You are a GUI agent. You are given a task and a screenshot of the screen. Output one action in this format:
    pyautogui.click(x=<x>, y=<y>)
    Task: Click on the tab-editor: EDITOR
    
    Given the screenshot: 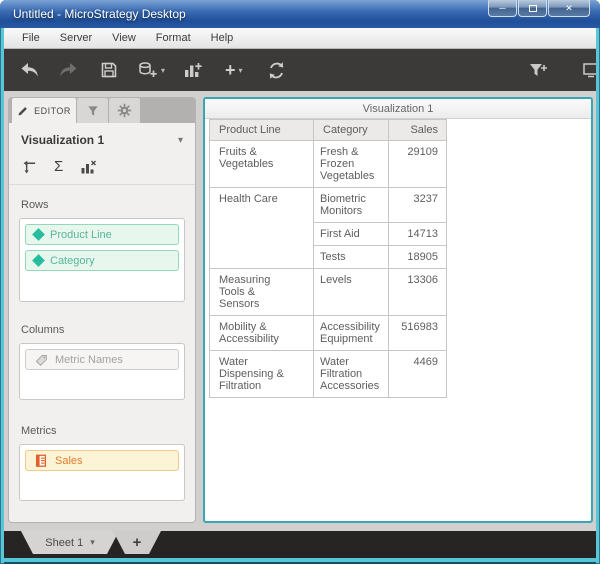 What is the action you would take?
    pyautogui.click(x=44, y=110)
    